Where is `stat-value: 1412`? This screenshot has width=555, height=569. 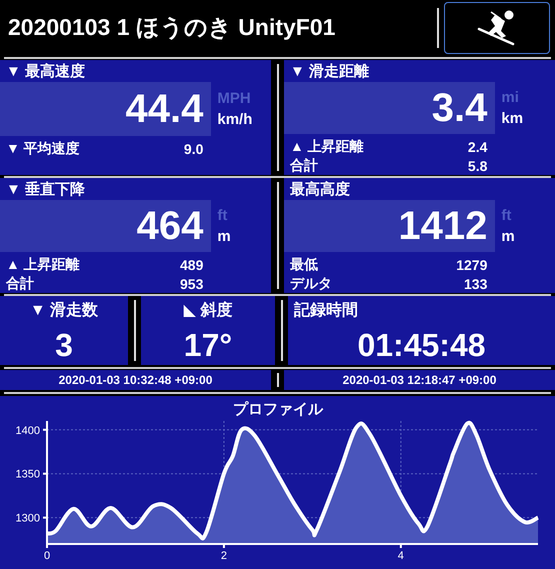 stat-value: 1412 is located at coordinates (443, 226).